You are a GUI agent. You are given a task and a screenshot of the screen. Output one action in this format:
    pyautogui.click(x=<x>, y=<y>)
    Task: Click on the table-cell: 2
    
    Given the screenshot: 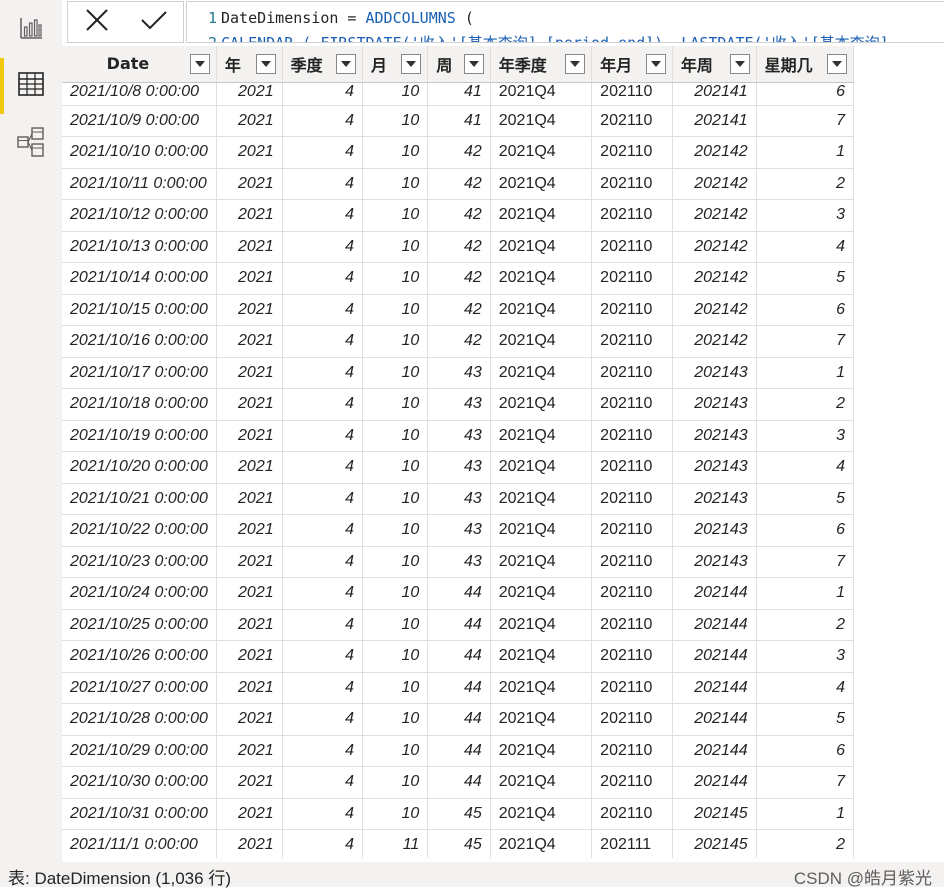 What is the action you would take?
    pyautogui.click(x=805, y=184)
    